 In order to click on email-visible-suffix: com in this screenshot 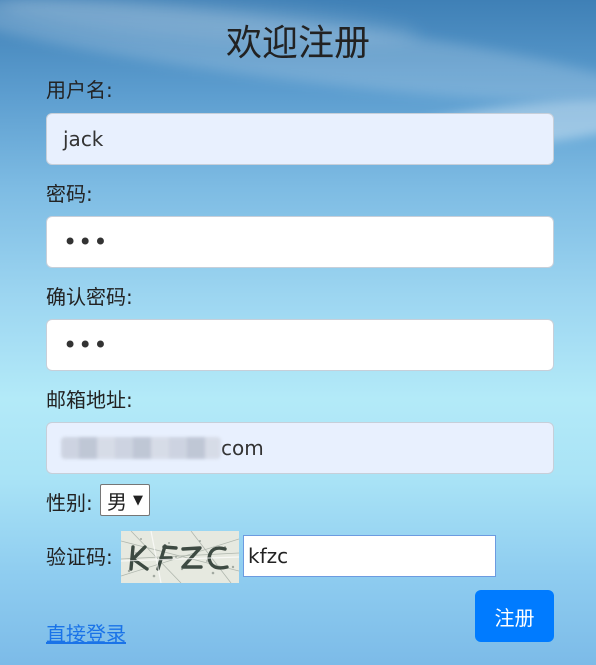, I will do `click(242, 448)`.